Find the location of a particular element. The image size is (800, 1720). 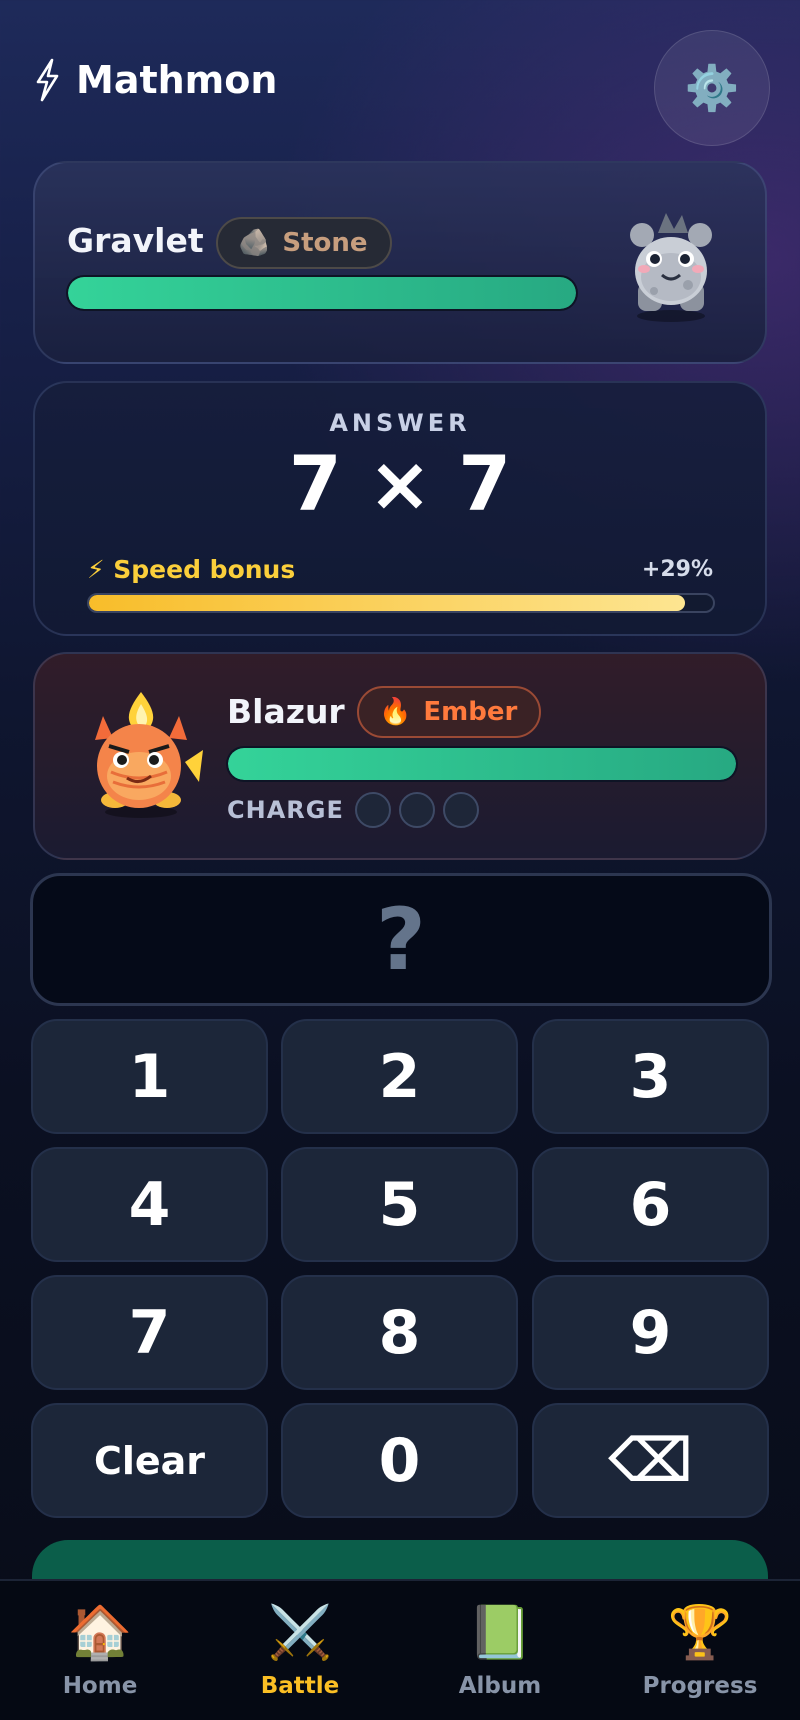

speed-bonus-bar is located at coordinates (401, 603).